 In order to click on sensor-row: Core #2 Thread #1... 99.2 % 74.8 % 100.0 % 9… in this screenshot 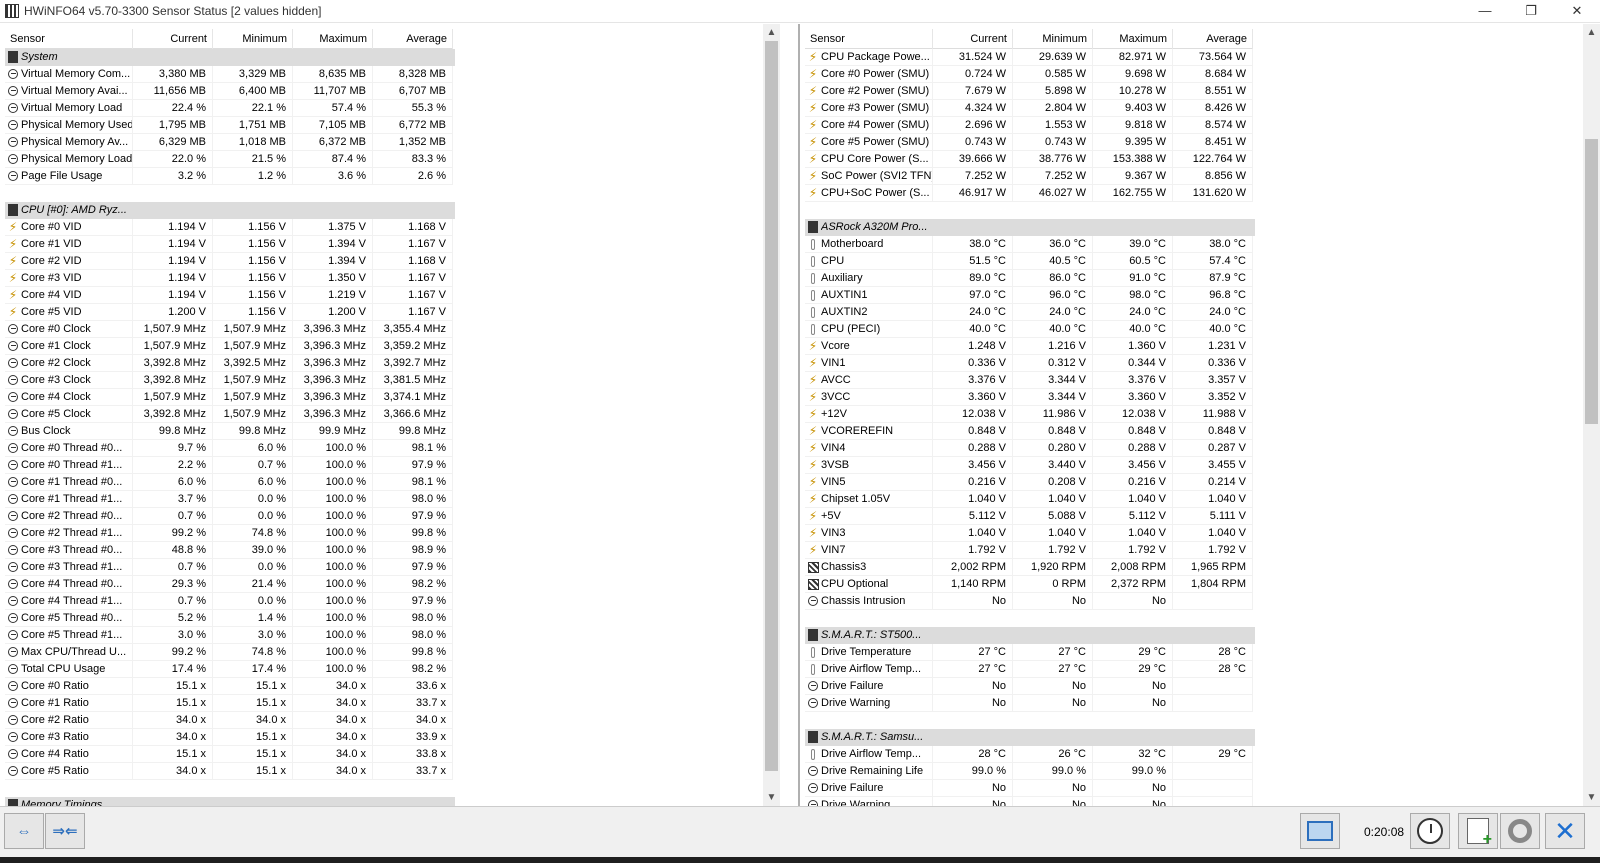, I will do `click(230, 533)`.